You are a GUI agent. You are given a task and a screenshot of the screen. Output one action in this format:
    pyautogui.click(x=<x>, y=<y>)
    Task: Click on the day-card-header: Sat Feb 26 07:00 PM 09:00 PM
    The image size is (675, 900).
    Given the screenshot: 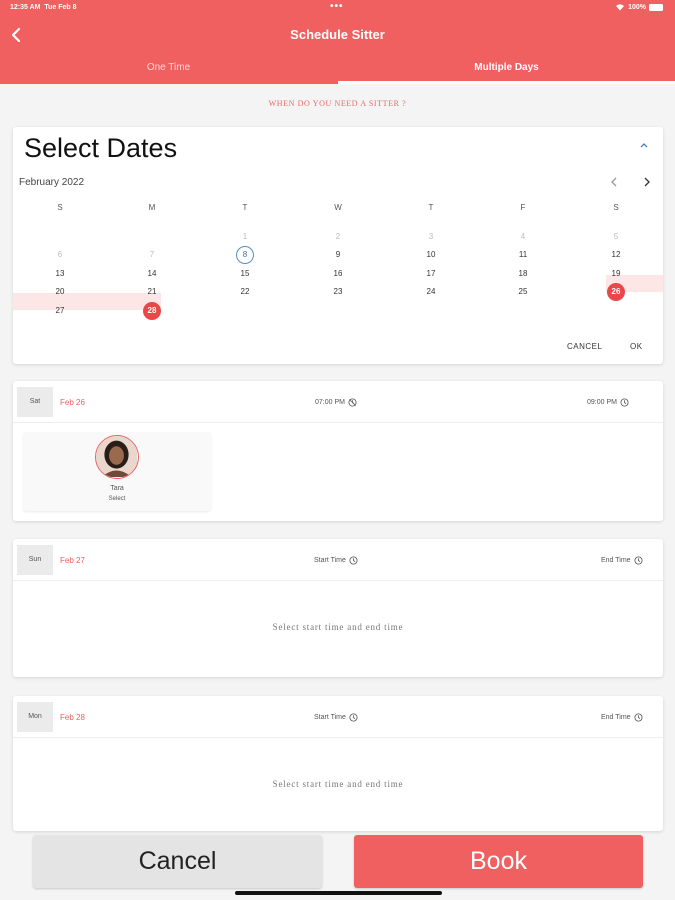 What is the action you would take?
    pyautogui.click(x=338, y=402)
    